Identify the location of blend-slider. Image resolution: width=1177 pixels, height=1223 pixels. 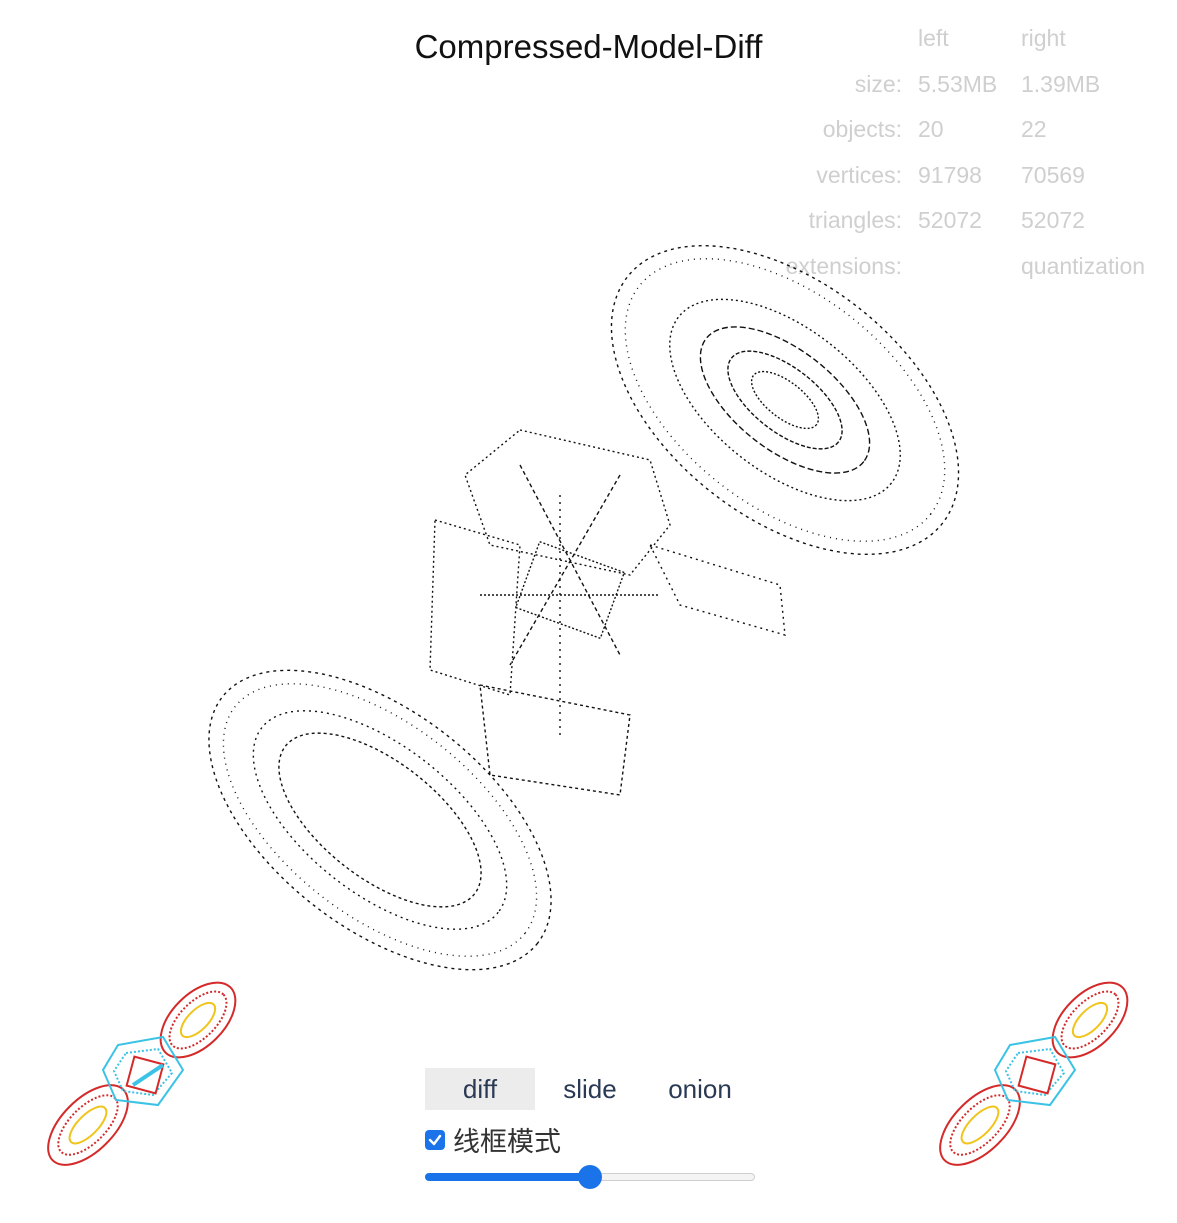
(590, 1177).